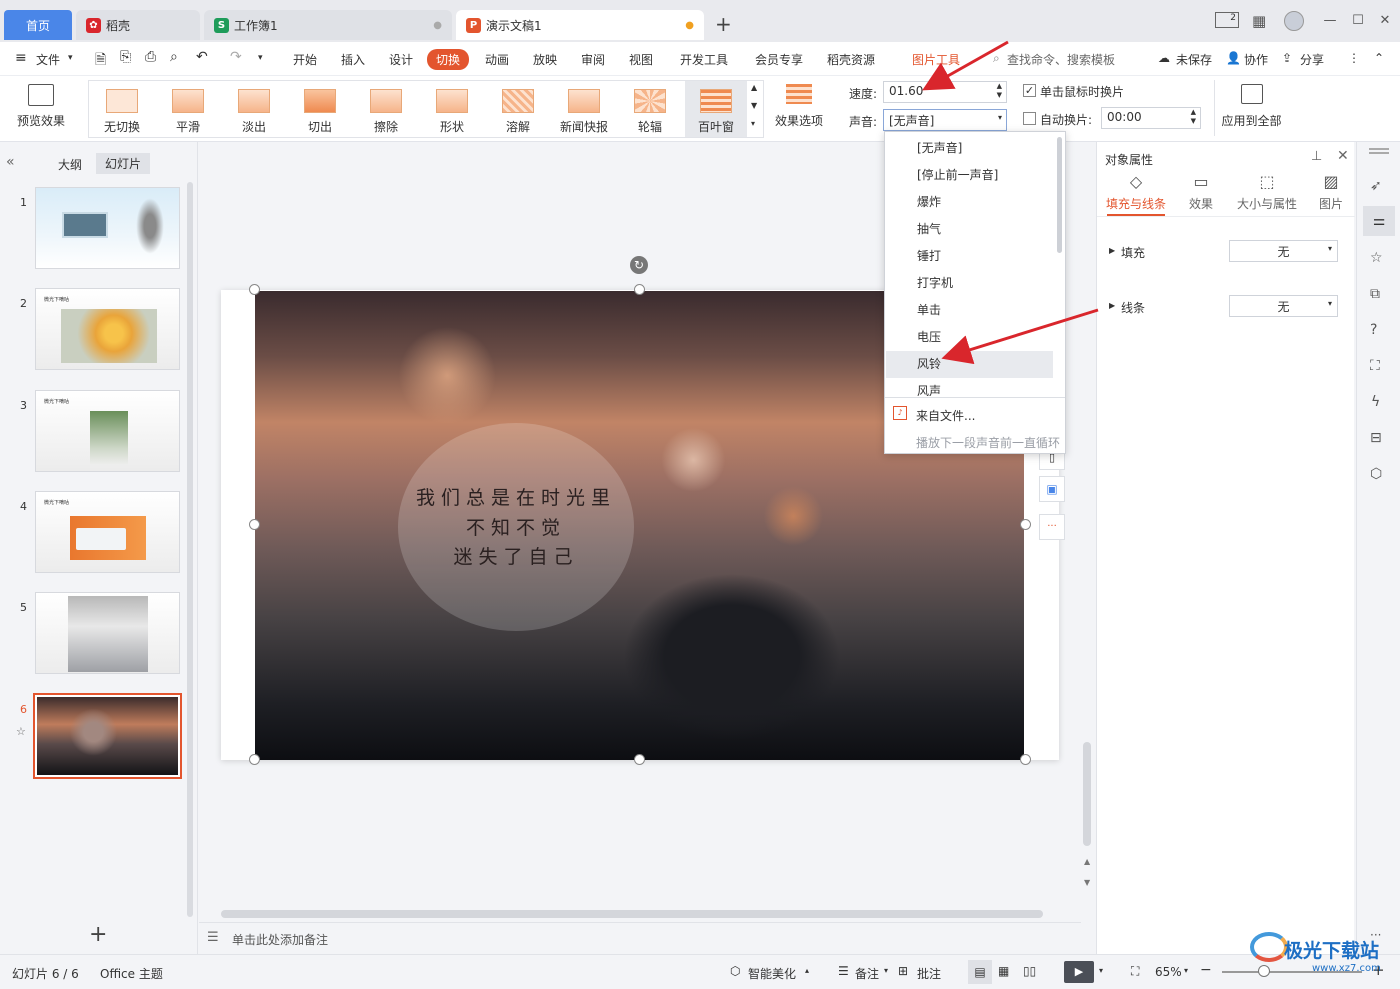 This screenshot has width=1400, height=989. Describe the element at coordinates (188, 113) in the screenshot. I see `effect-smooth: 平滑` at that location.